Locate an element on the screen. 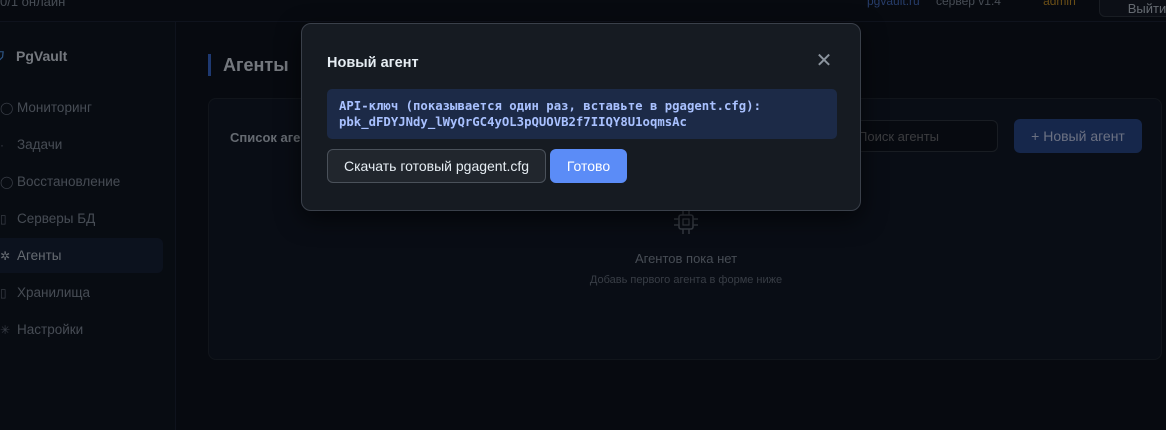 This screenshot has height=430, width=1166. download-config-button: Скачать готовый pgagent.cfg is located at coordinates (436, 166).